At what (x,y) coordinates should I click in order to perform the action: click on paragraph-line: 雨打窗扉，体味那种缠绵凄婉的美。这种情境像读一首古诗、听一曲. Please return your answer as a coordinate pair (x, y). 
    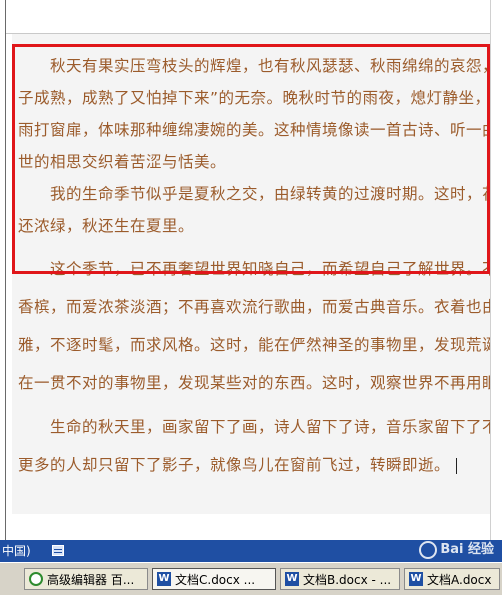
    Looking at the image, I should click on (254, 130).